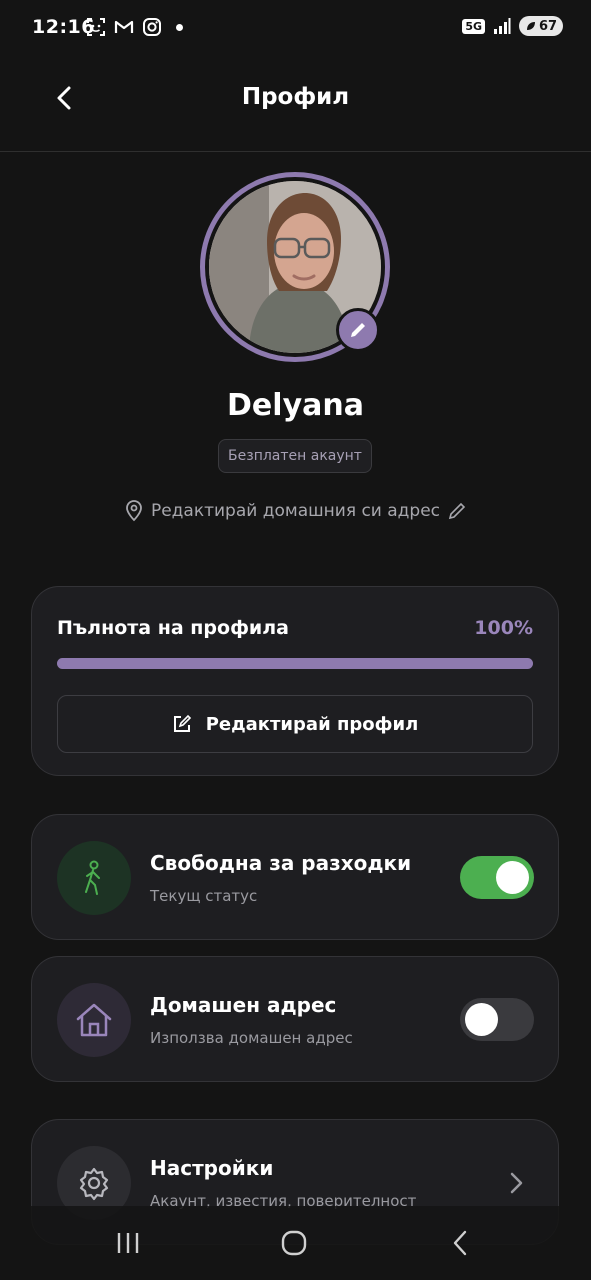 The width and height of the screenshot is (591, 1280). I want to click on status-icons-right: 5G 67, so click(512, 26).